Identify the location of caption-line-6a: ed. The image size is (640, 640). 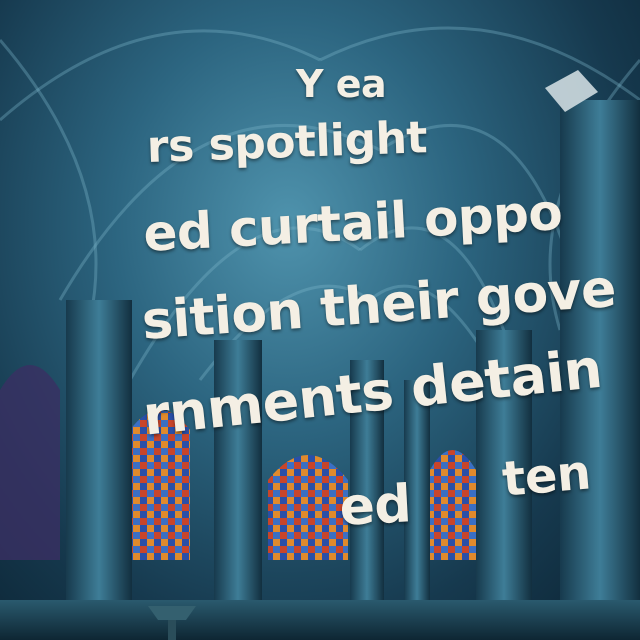
(375, 506).